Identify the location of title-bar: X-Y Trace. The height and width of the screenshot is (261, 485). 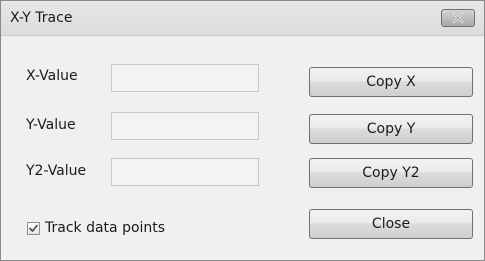
(242, 18).